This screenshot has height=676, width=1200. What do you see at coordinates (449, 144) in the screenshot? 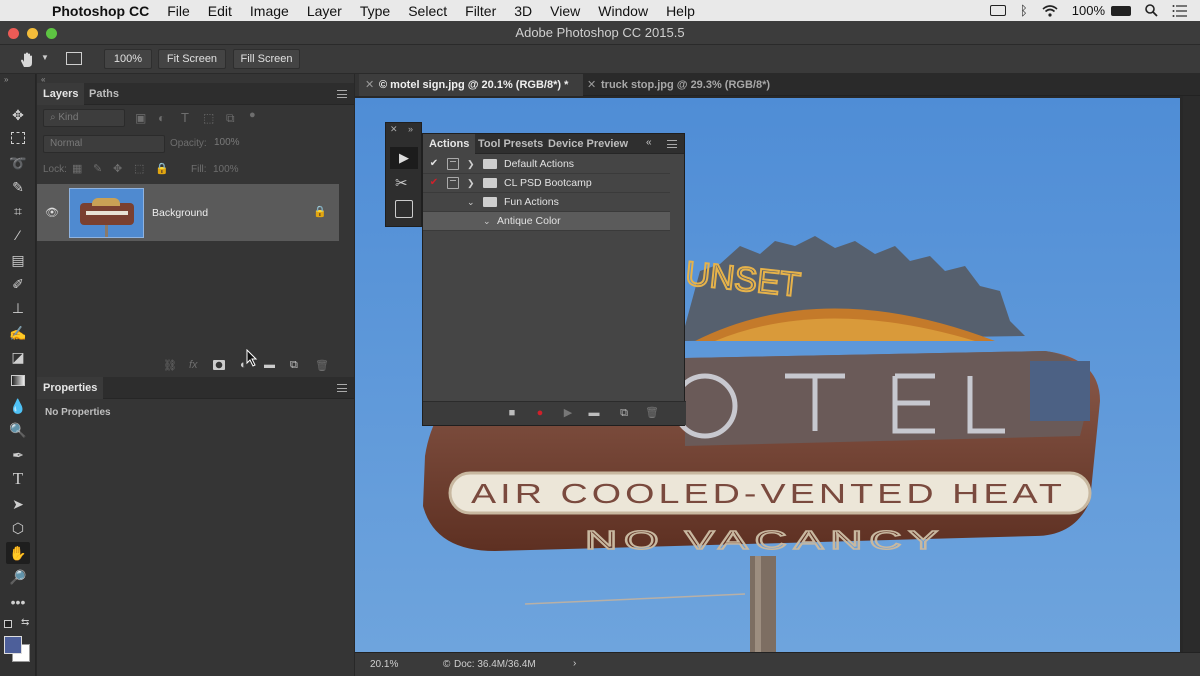
I see `tab-actions: Actions` at bounding box center [449, 144].